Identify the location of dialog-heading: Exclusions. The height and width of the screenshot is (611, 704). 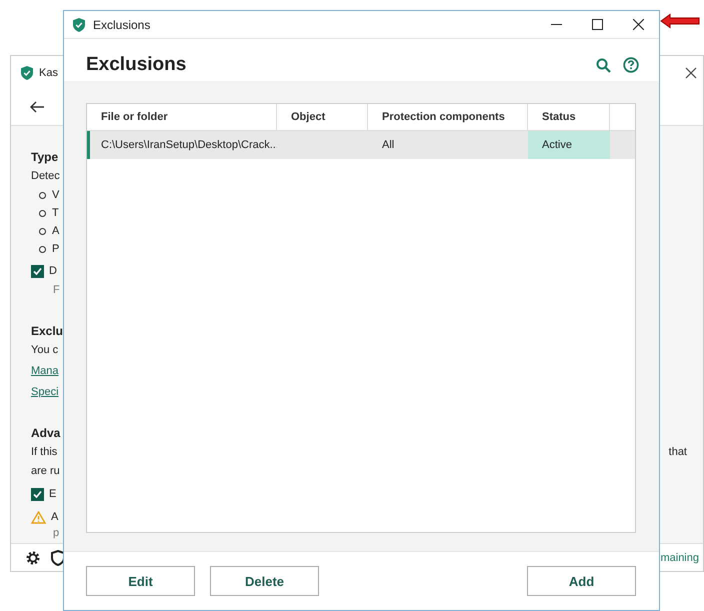
(137, 65).